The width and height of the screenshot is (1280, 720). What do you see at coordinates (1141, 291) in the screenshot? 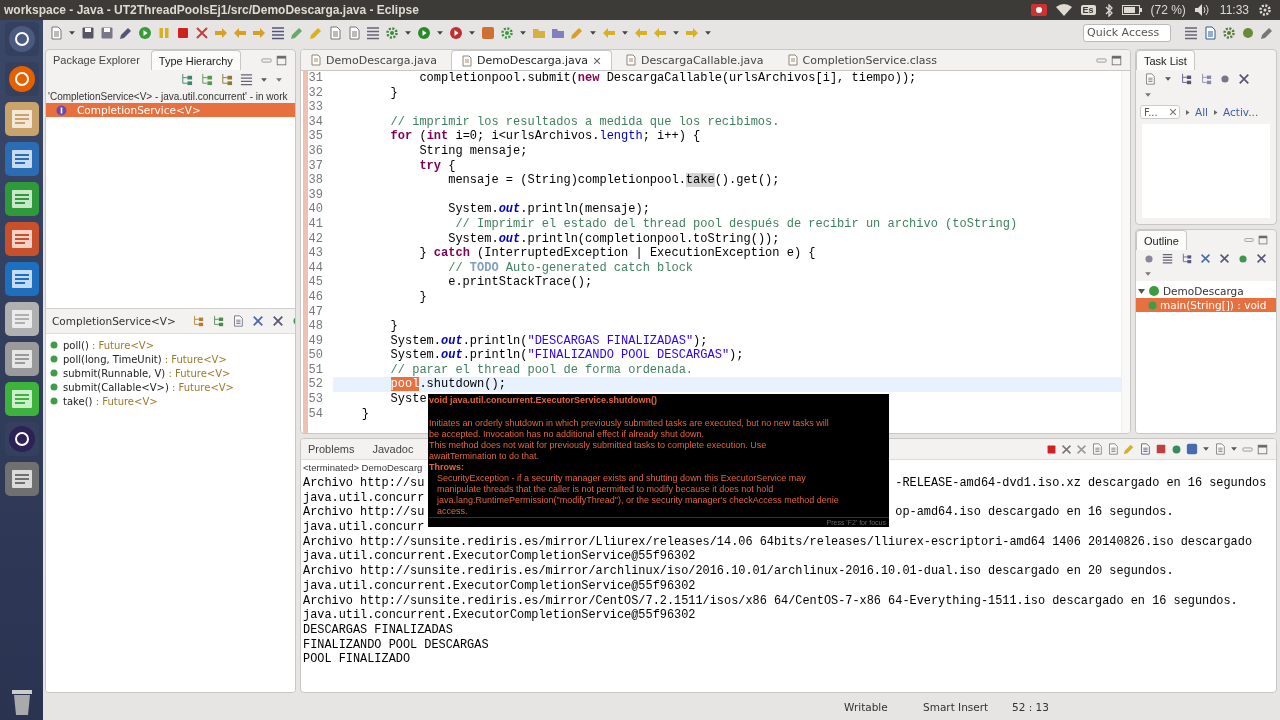
I see `expand-arrow-icon` at bounding box center [1141, 291].